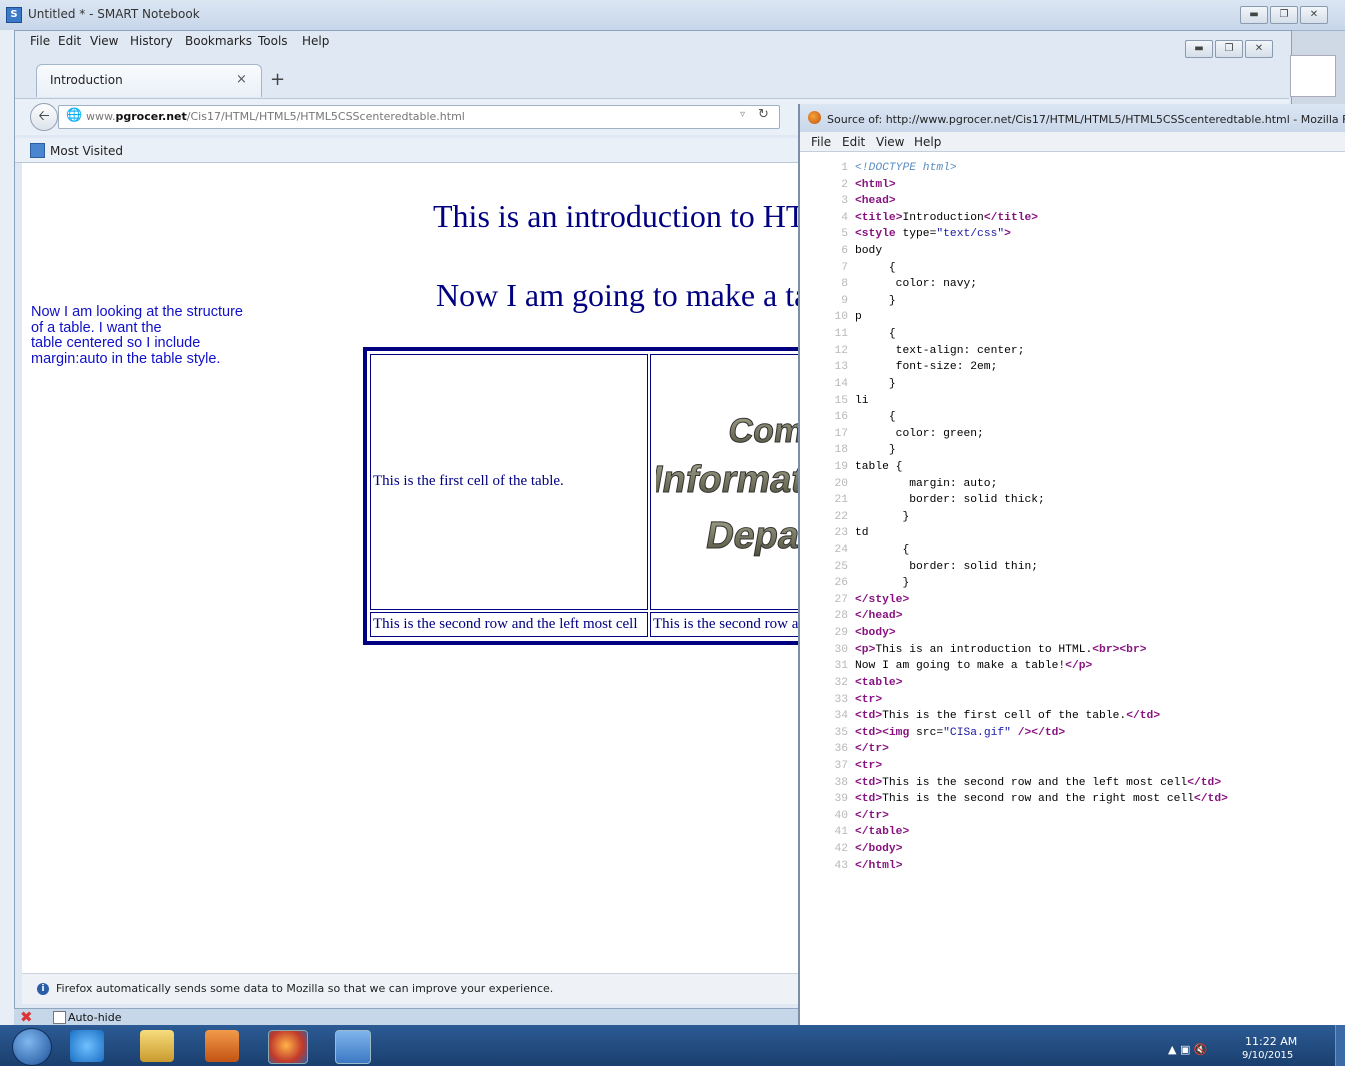 This screenshot has width=1345, height=1066. What do you see at coordinates (841, 616) in the screenshot?
I see `line-number: 28` at bounding box center [841, 616].